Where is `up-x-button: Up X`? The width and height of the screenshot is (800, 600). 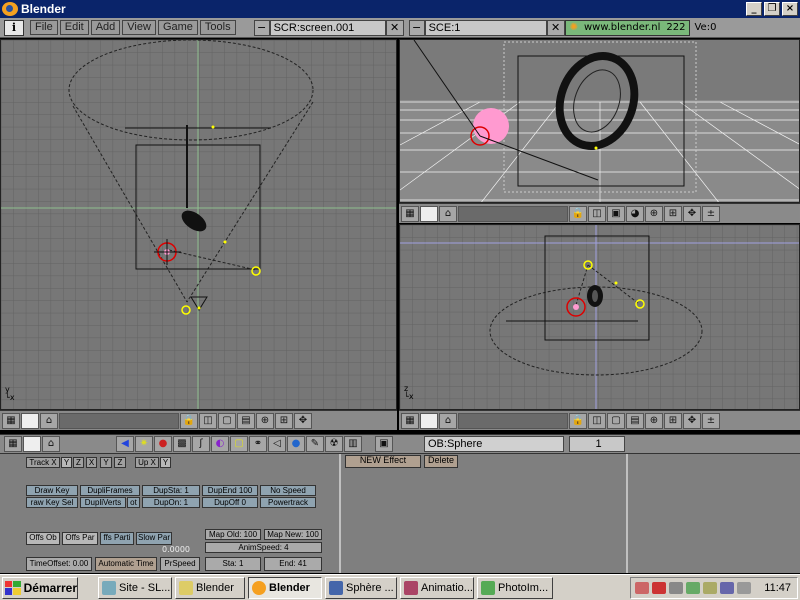 up-x-button: Up X is located at coordinates (147, 462).